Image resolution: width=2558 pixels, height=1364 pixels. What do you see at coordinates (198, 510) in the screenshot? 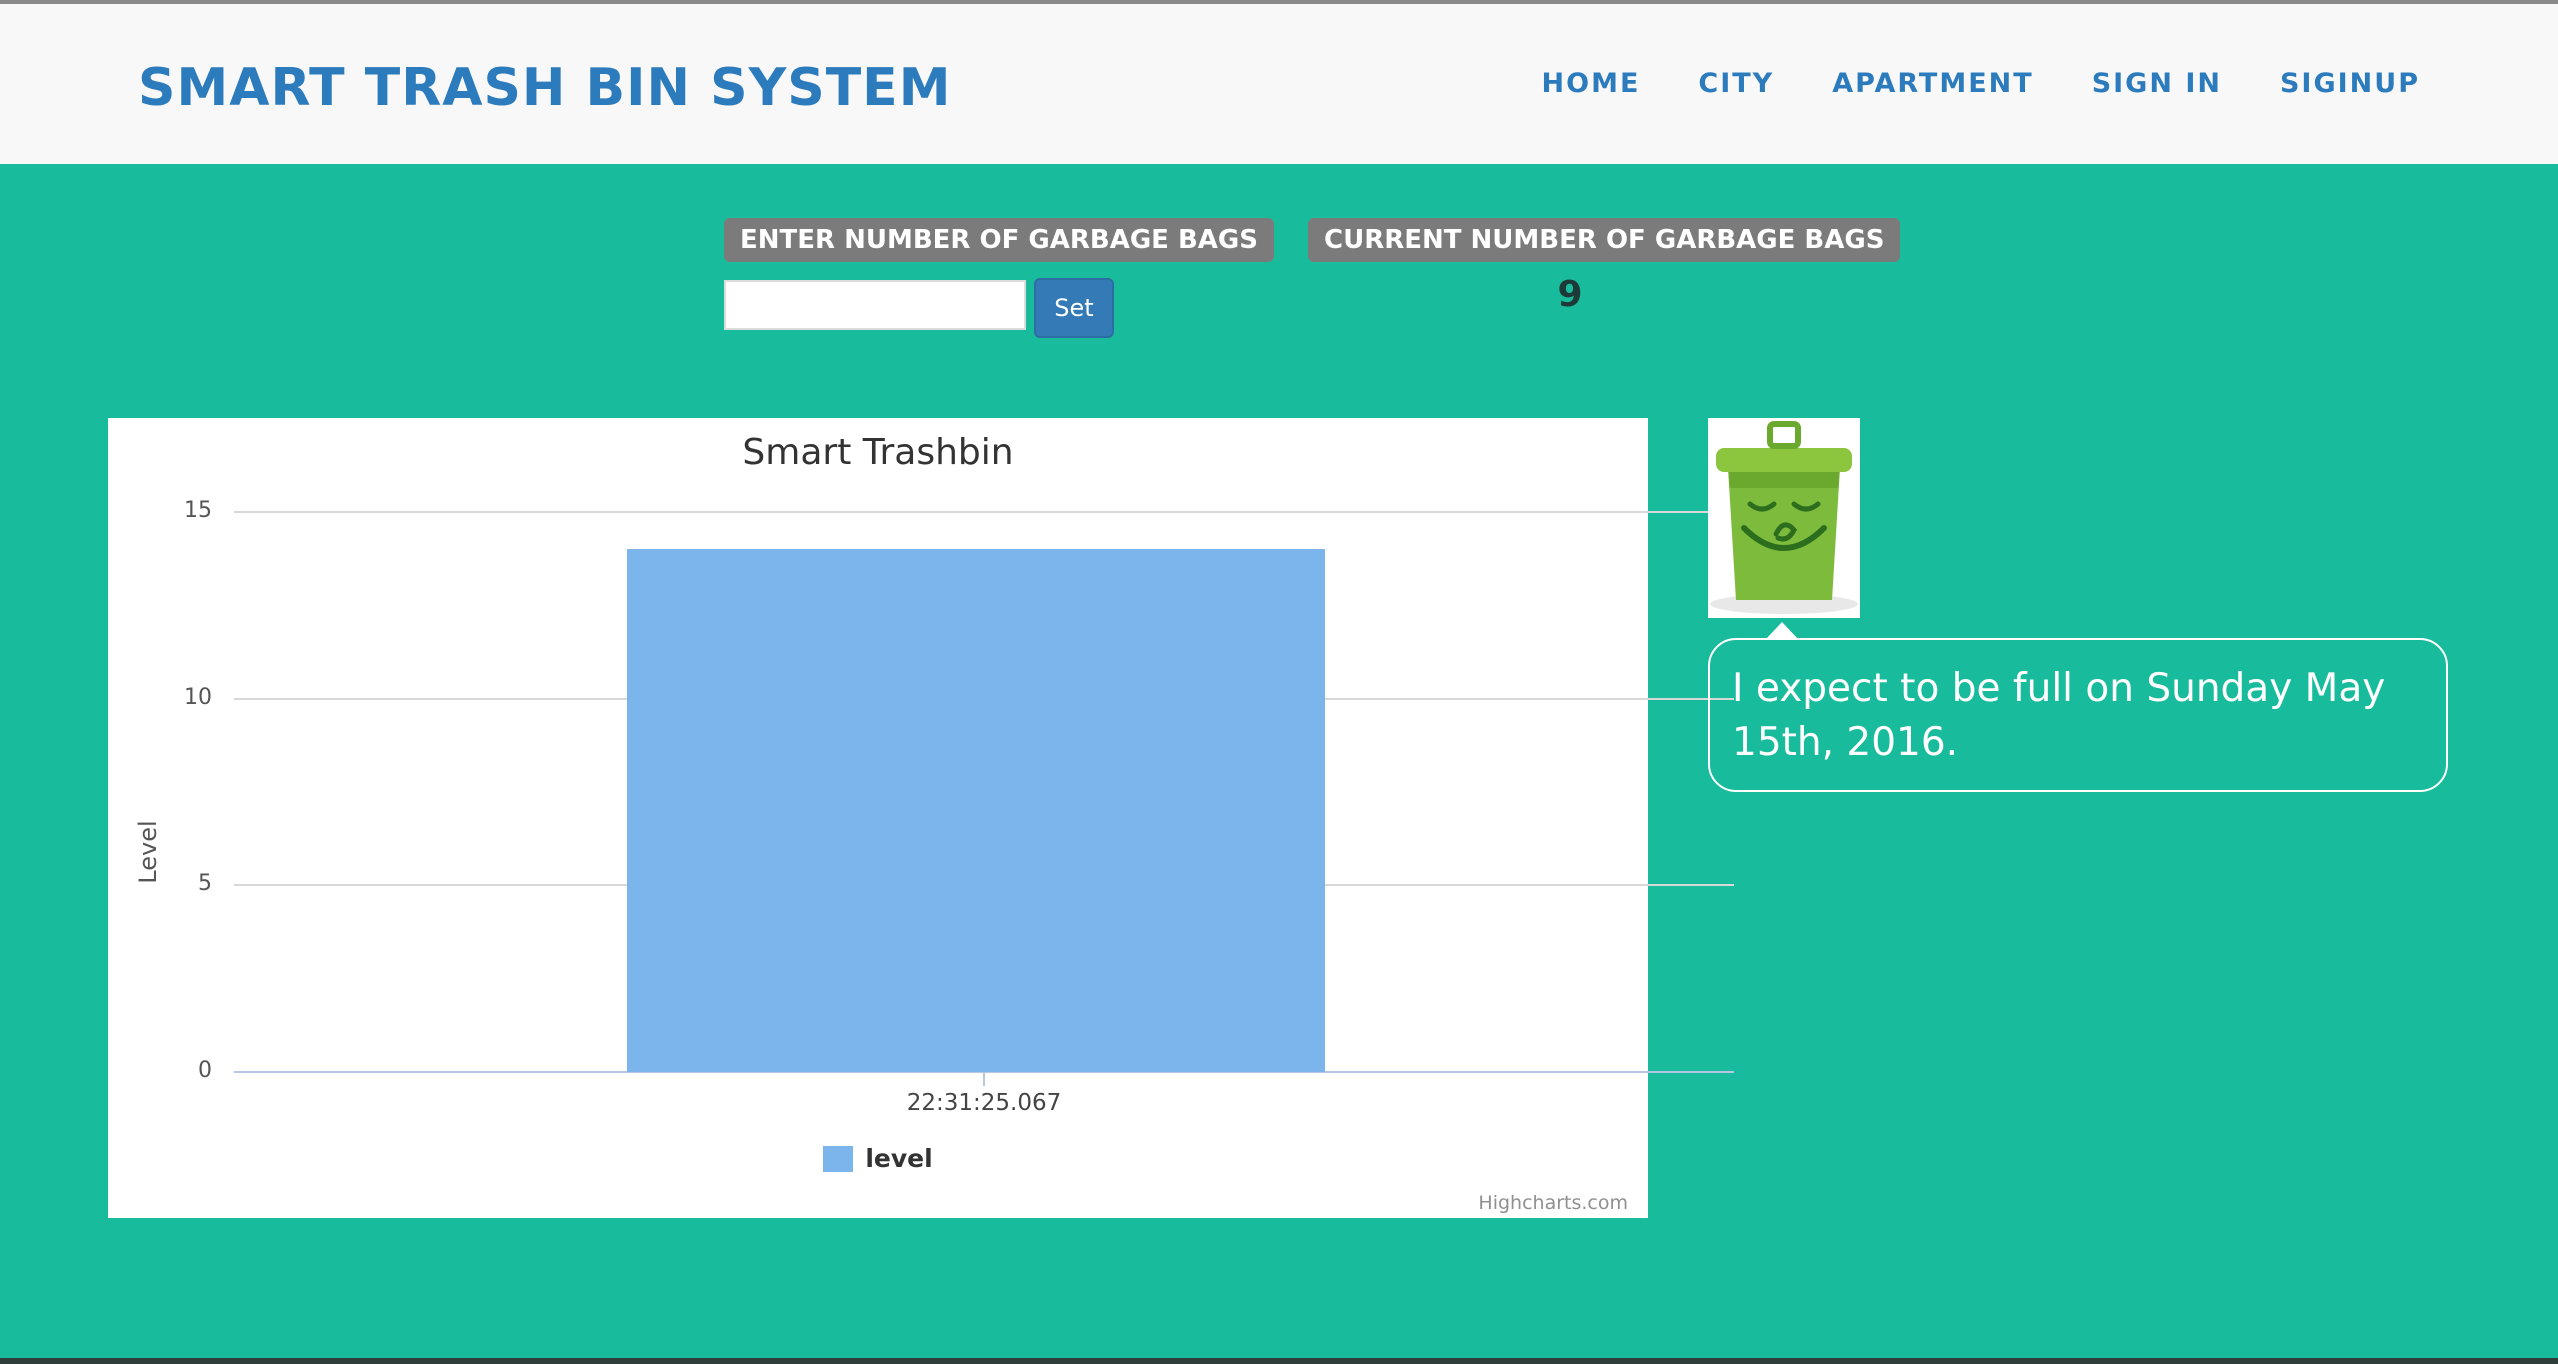
I see `y-tick-label: 15` at bounding box center [198, 510].